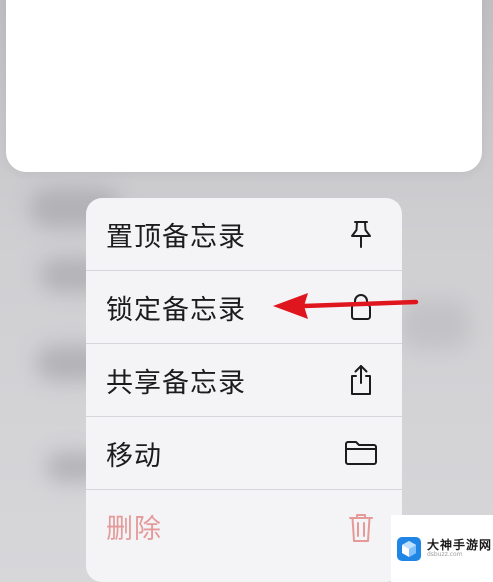 This screenshot has width=493, height=582. Describe the element at coordinates (244, 453) in the screenshot. I see `menu-item-move-note: 移动` at that location.